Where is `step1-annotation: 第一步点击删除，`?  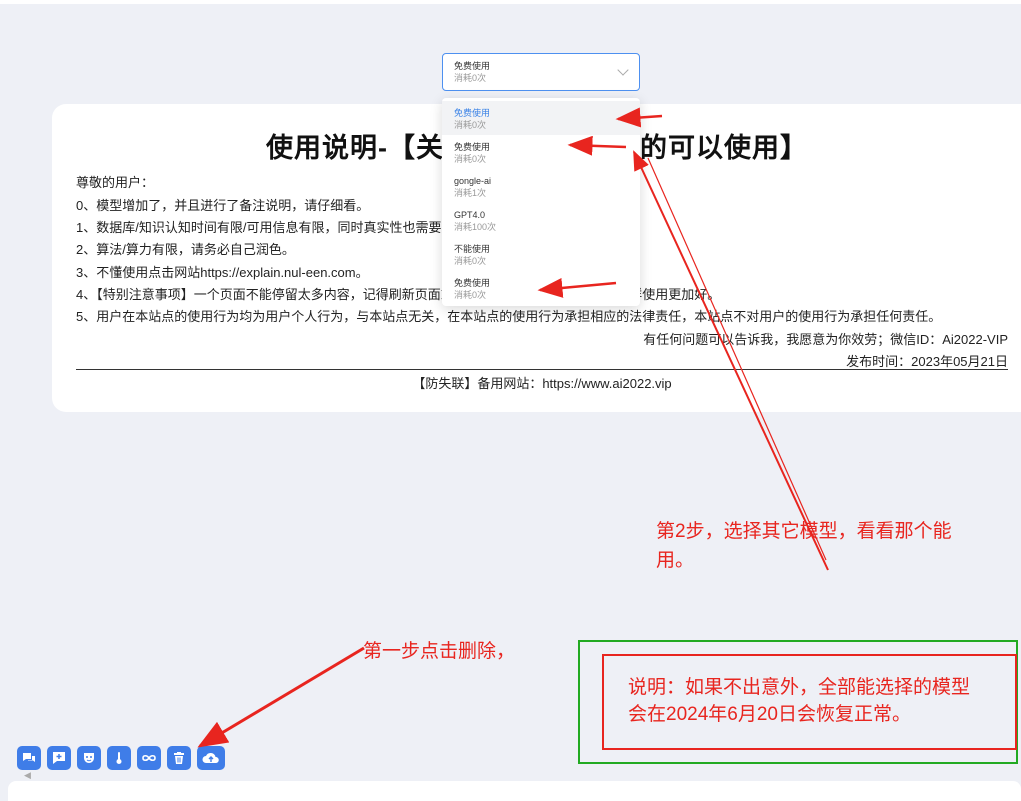 step1-annotation: 第一步点击删除， is located at coordinates (439, 651).